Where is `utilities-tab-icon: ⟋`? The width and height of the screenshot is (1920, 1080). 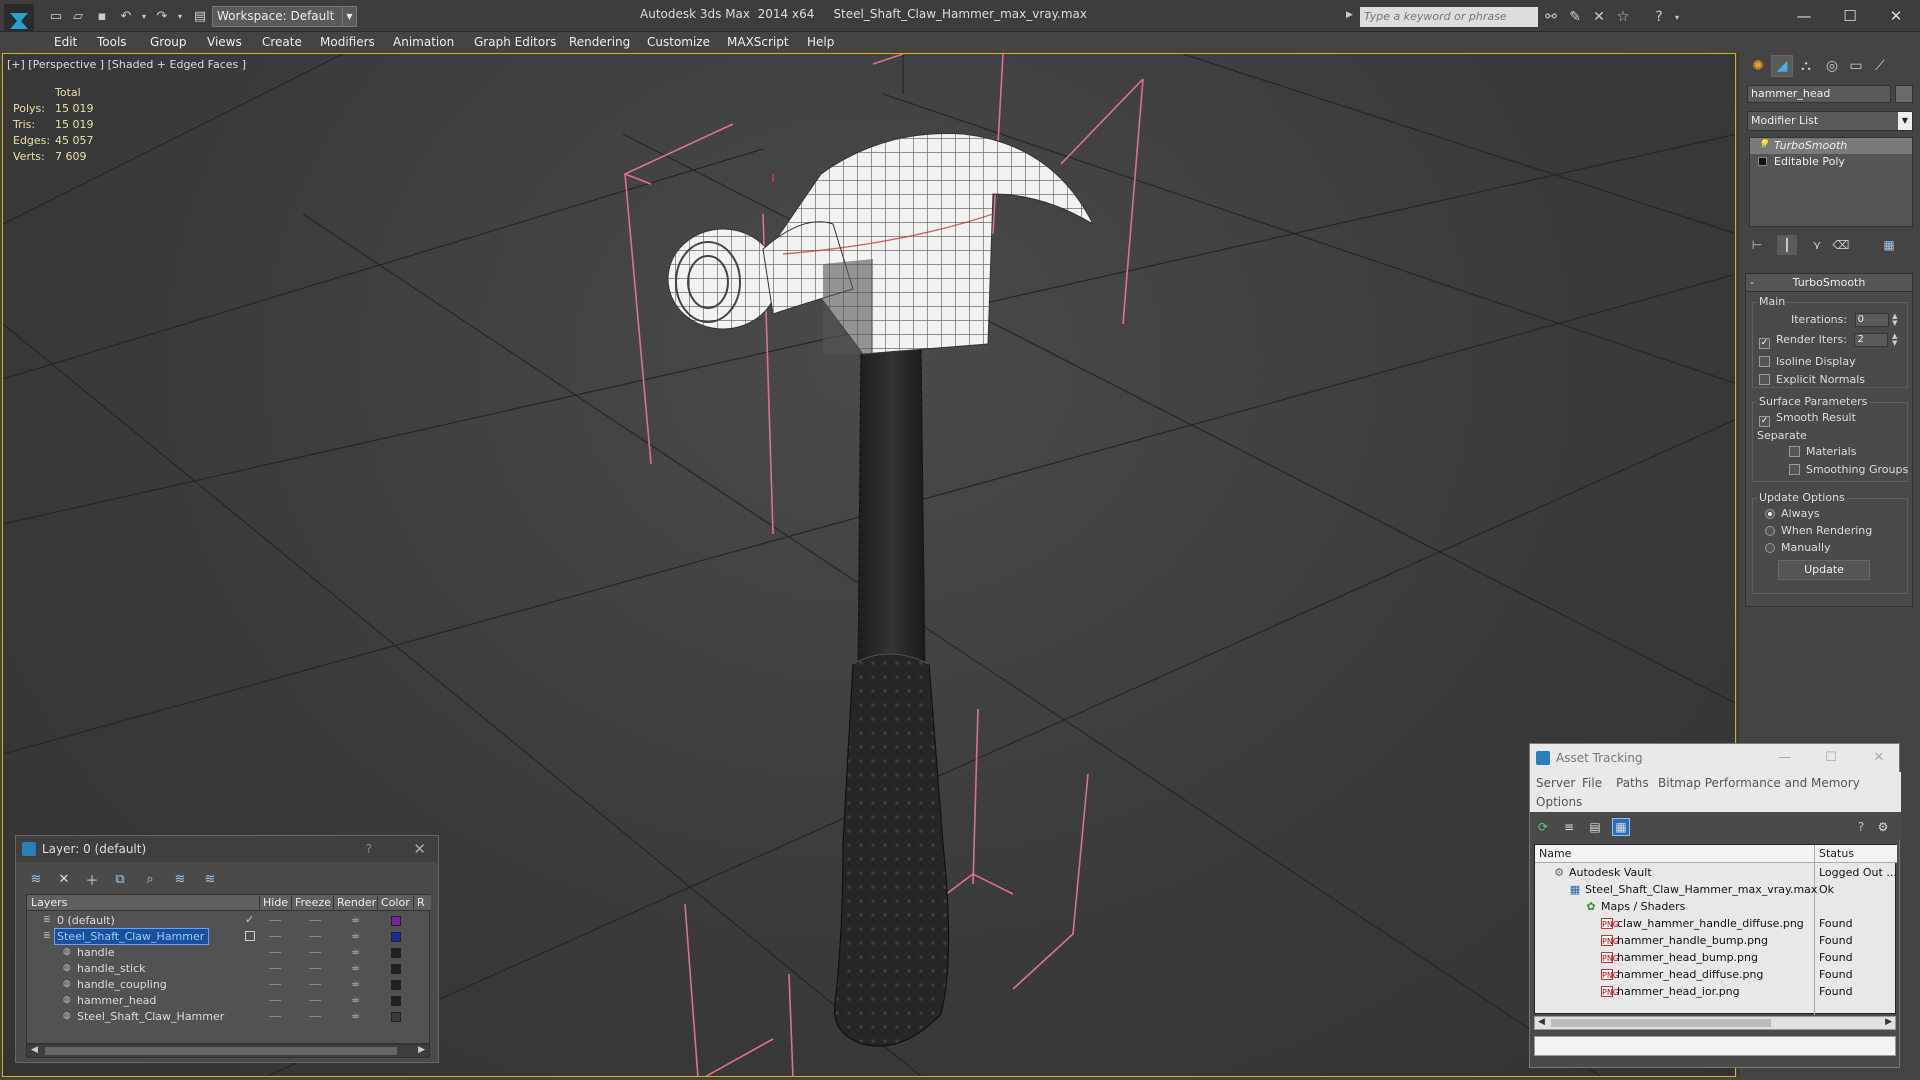
utilities-tab-icon: ⟋ is located at coordinates (1880, 66).